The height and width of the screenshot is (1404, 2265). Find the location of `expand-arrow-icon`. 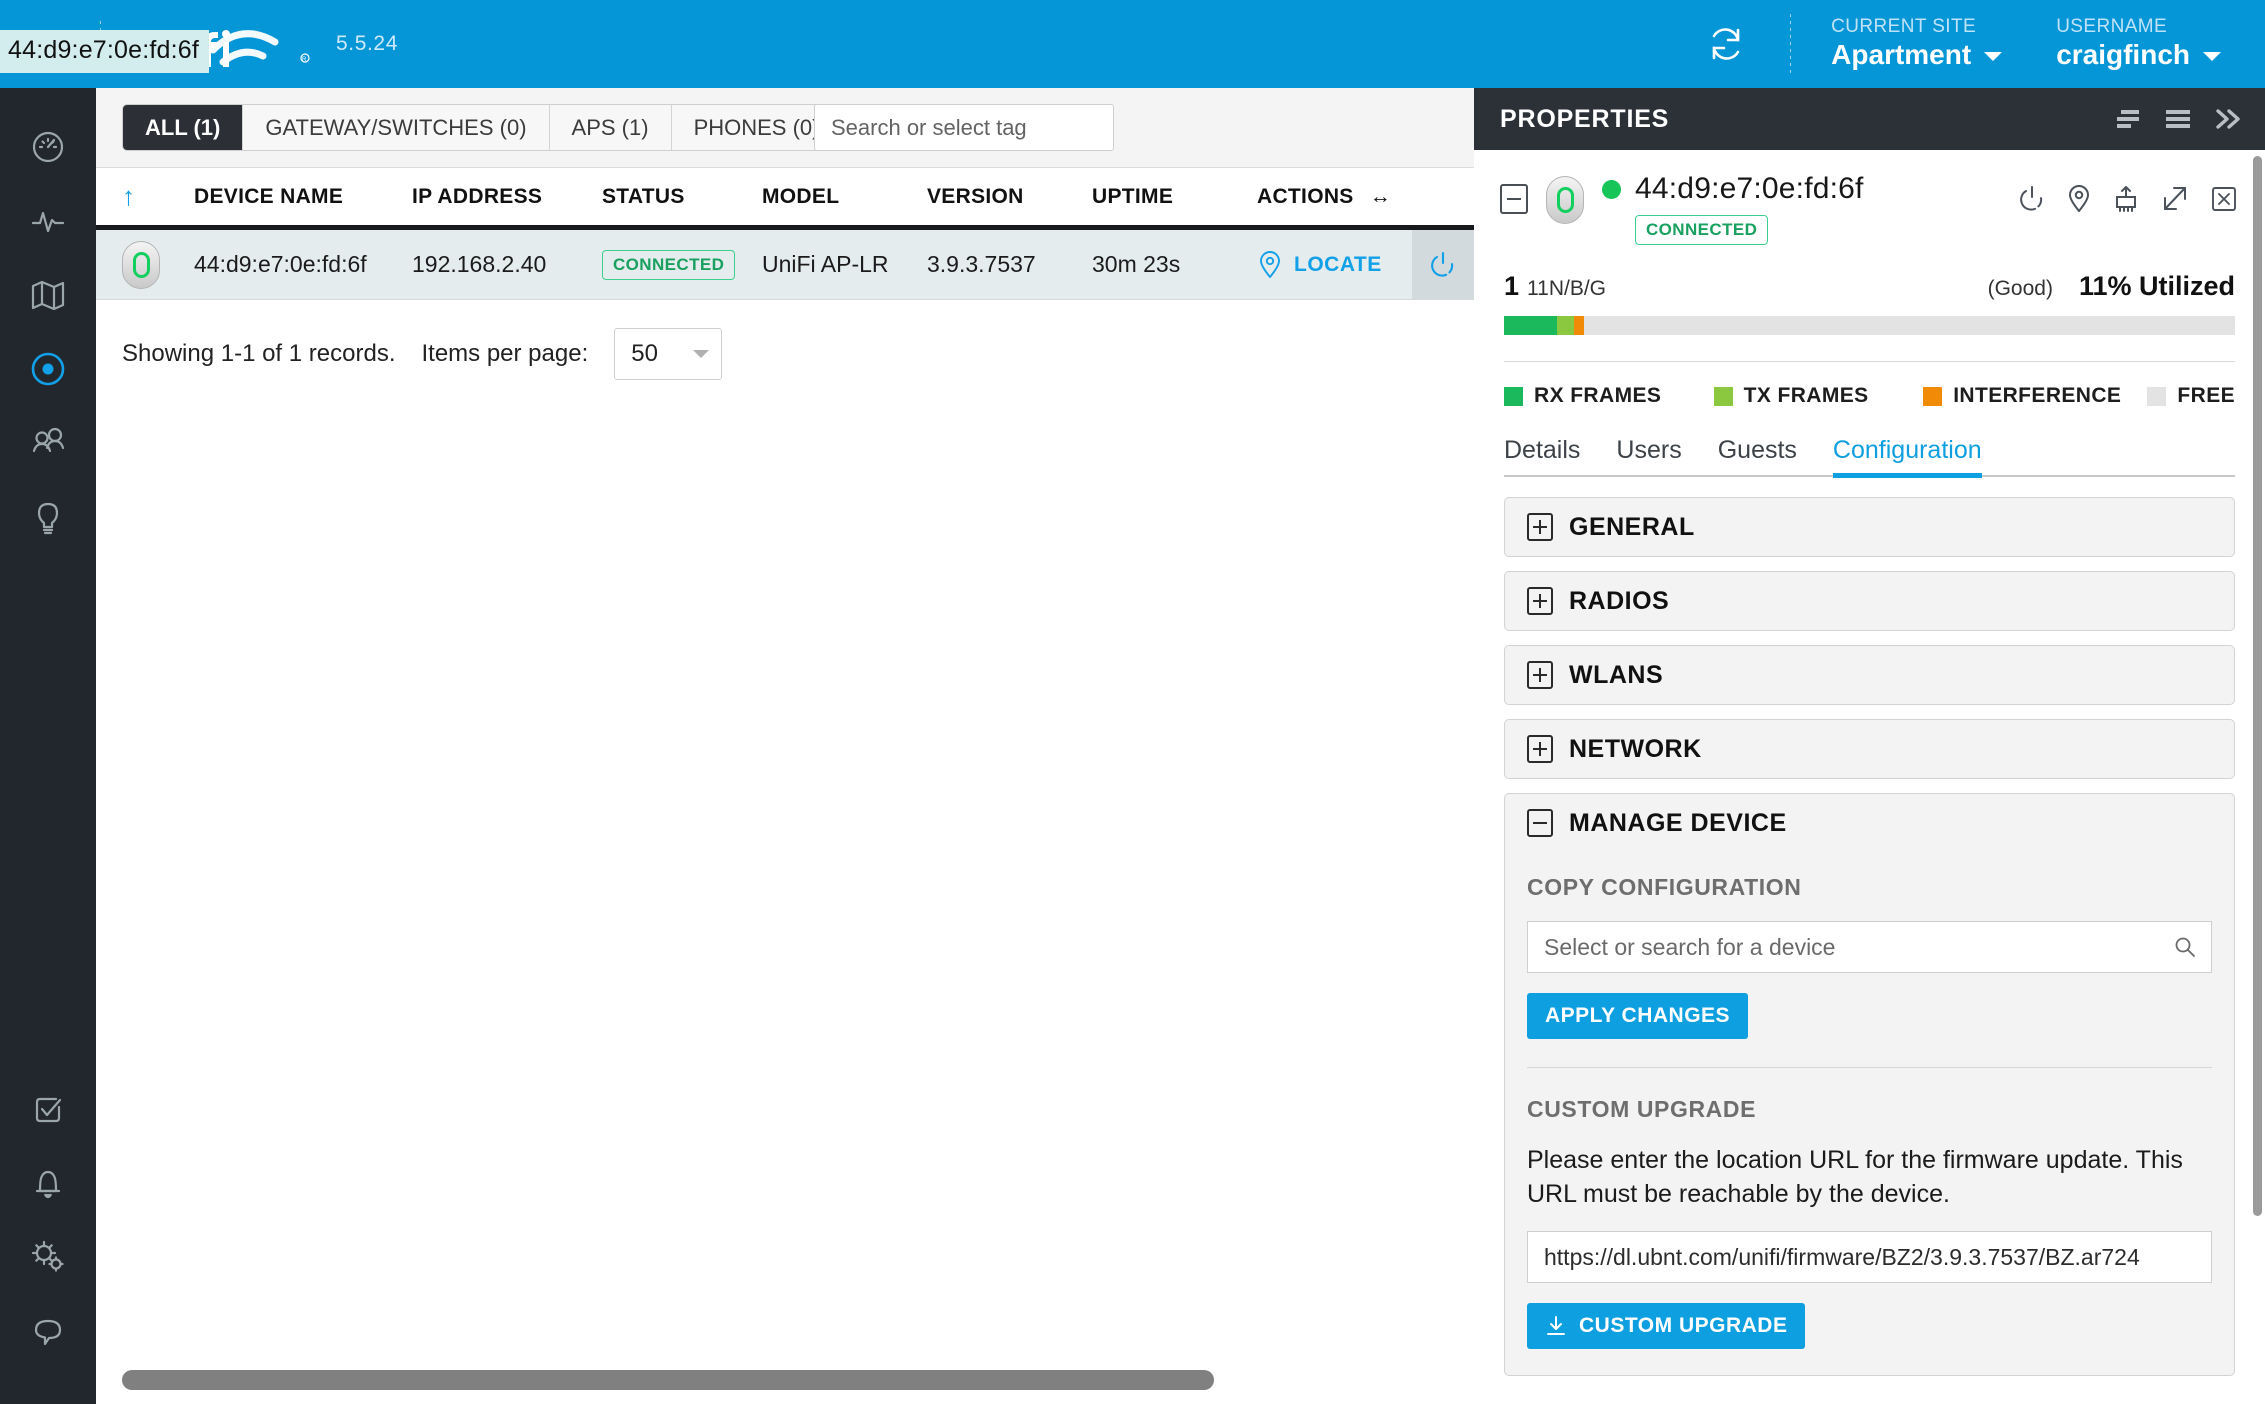

expand-arrow-icon is located at coordinates (2175, 199).